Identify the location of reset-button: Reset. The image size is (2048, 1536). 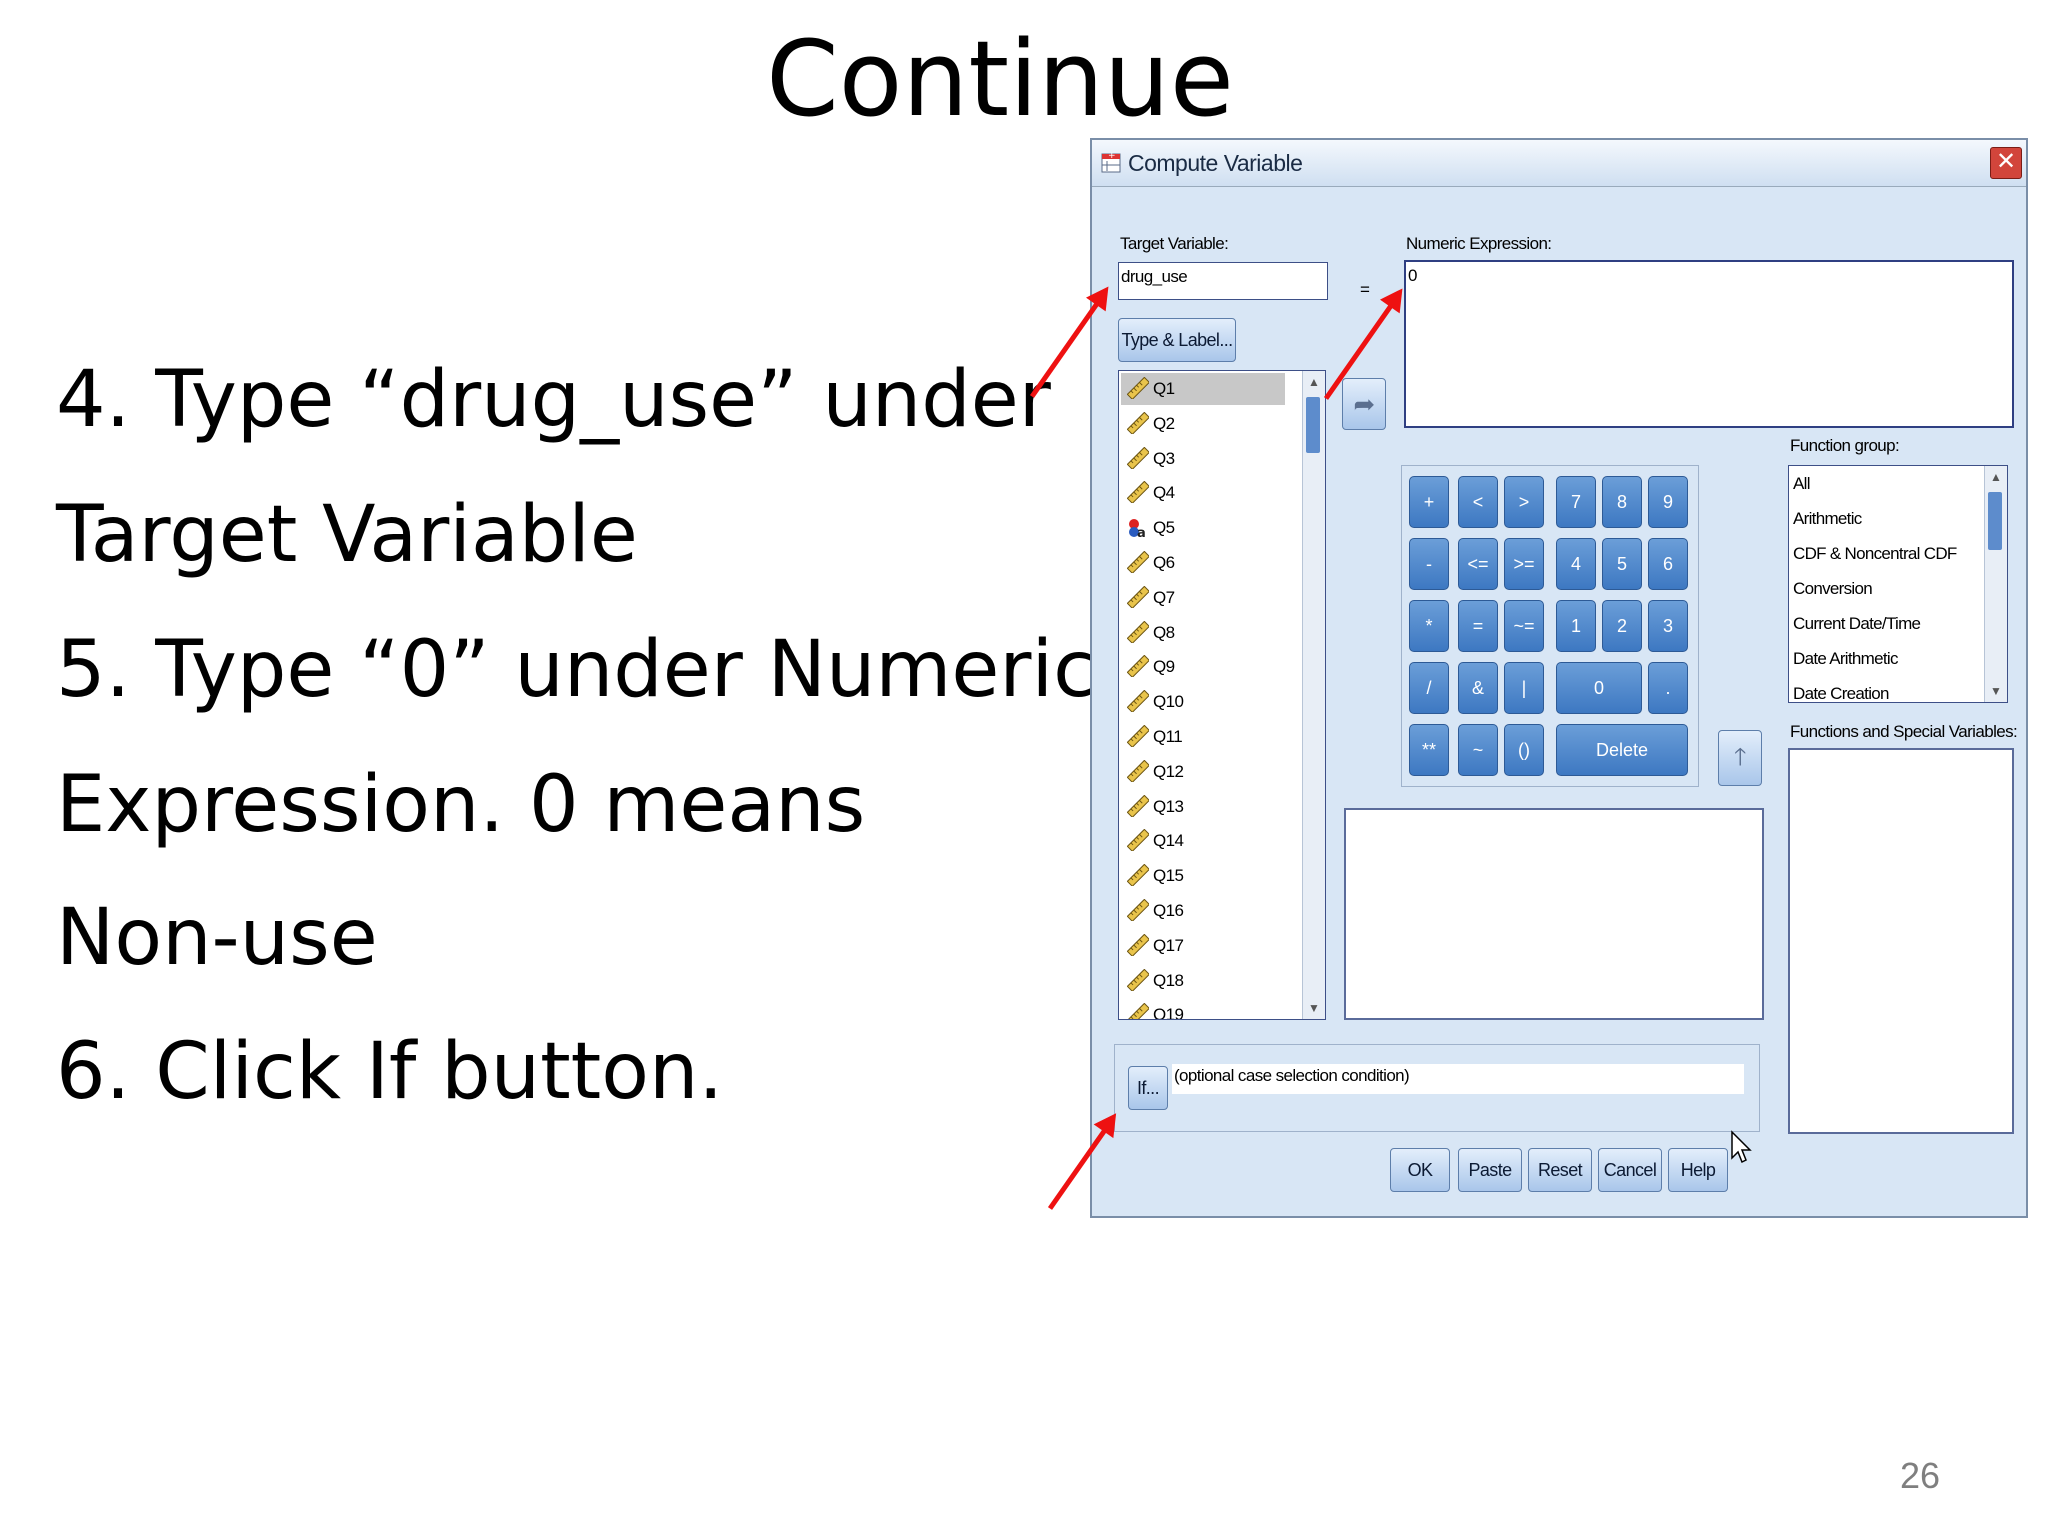
(1560, 1170).